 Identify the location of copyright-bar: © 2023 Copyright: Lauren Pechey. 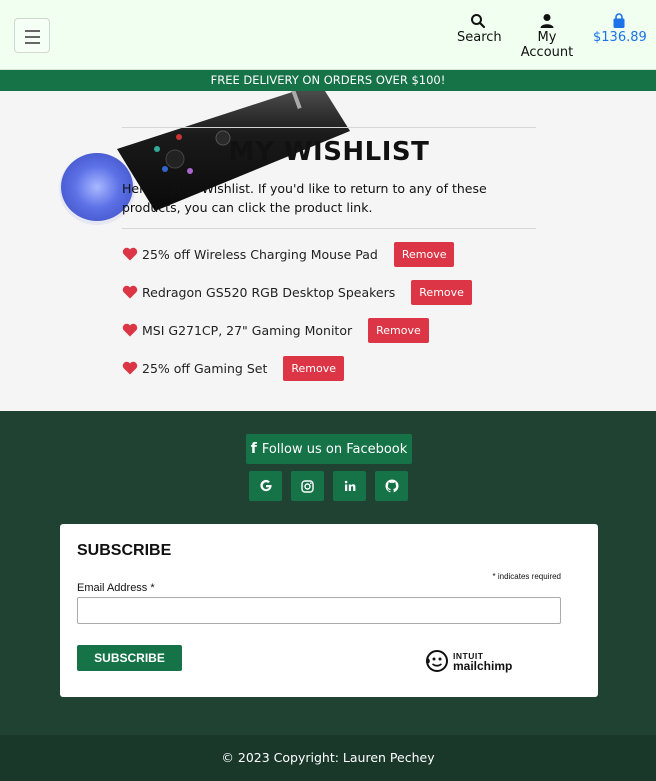
(328, 758).